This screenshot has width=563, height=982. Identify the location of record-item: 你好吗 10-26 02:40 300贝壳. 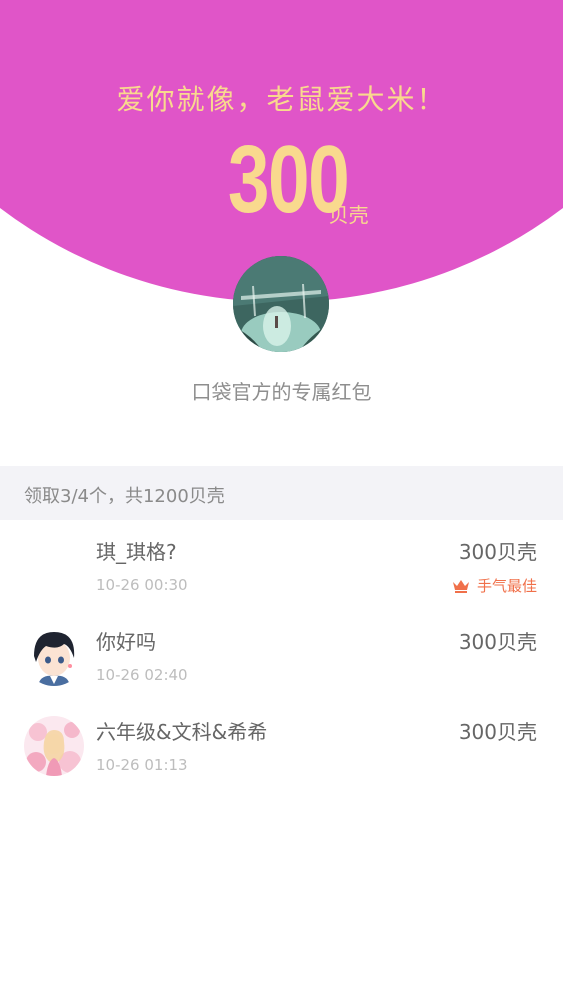
(281, 655).